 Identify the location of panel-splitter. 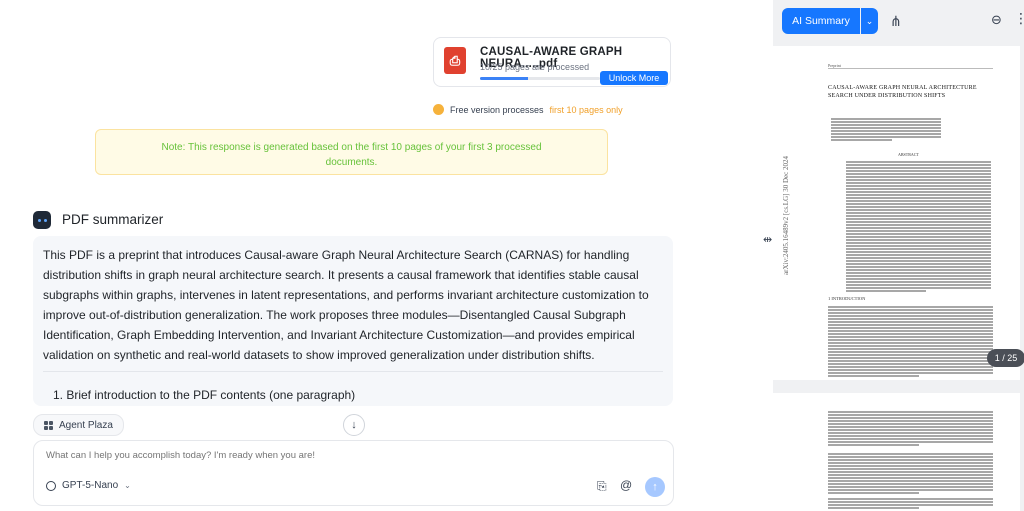
(765, 255).